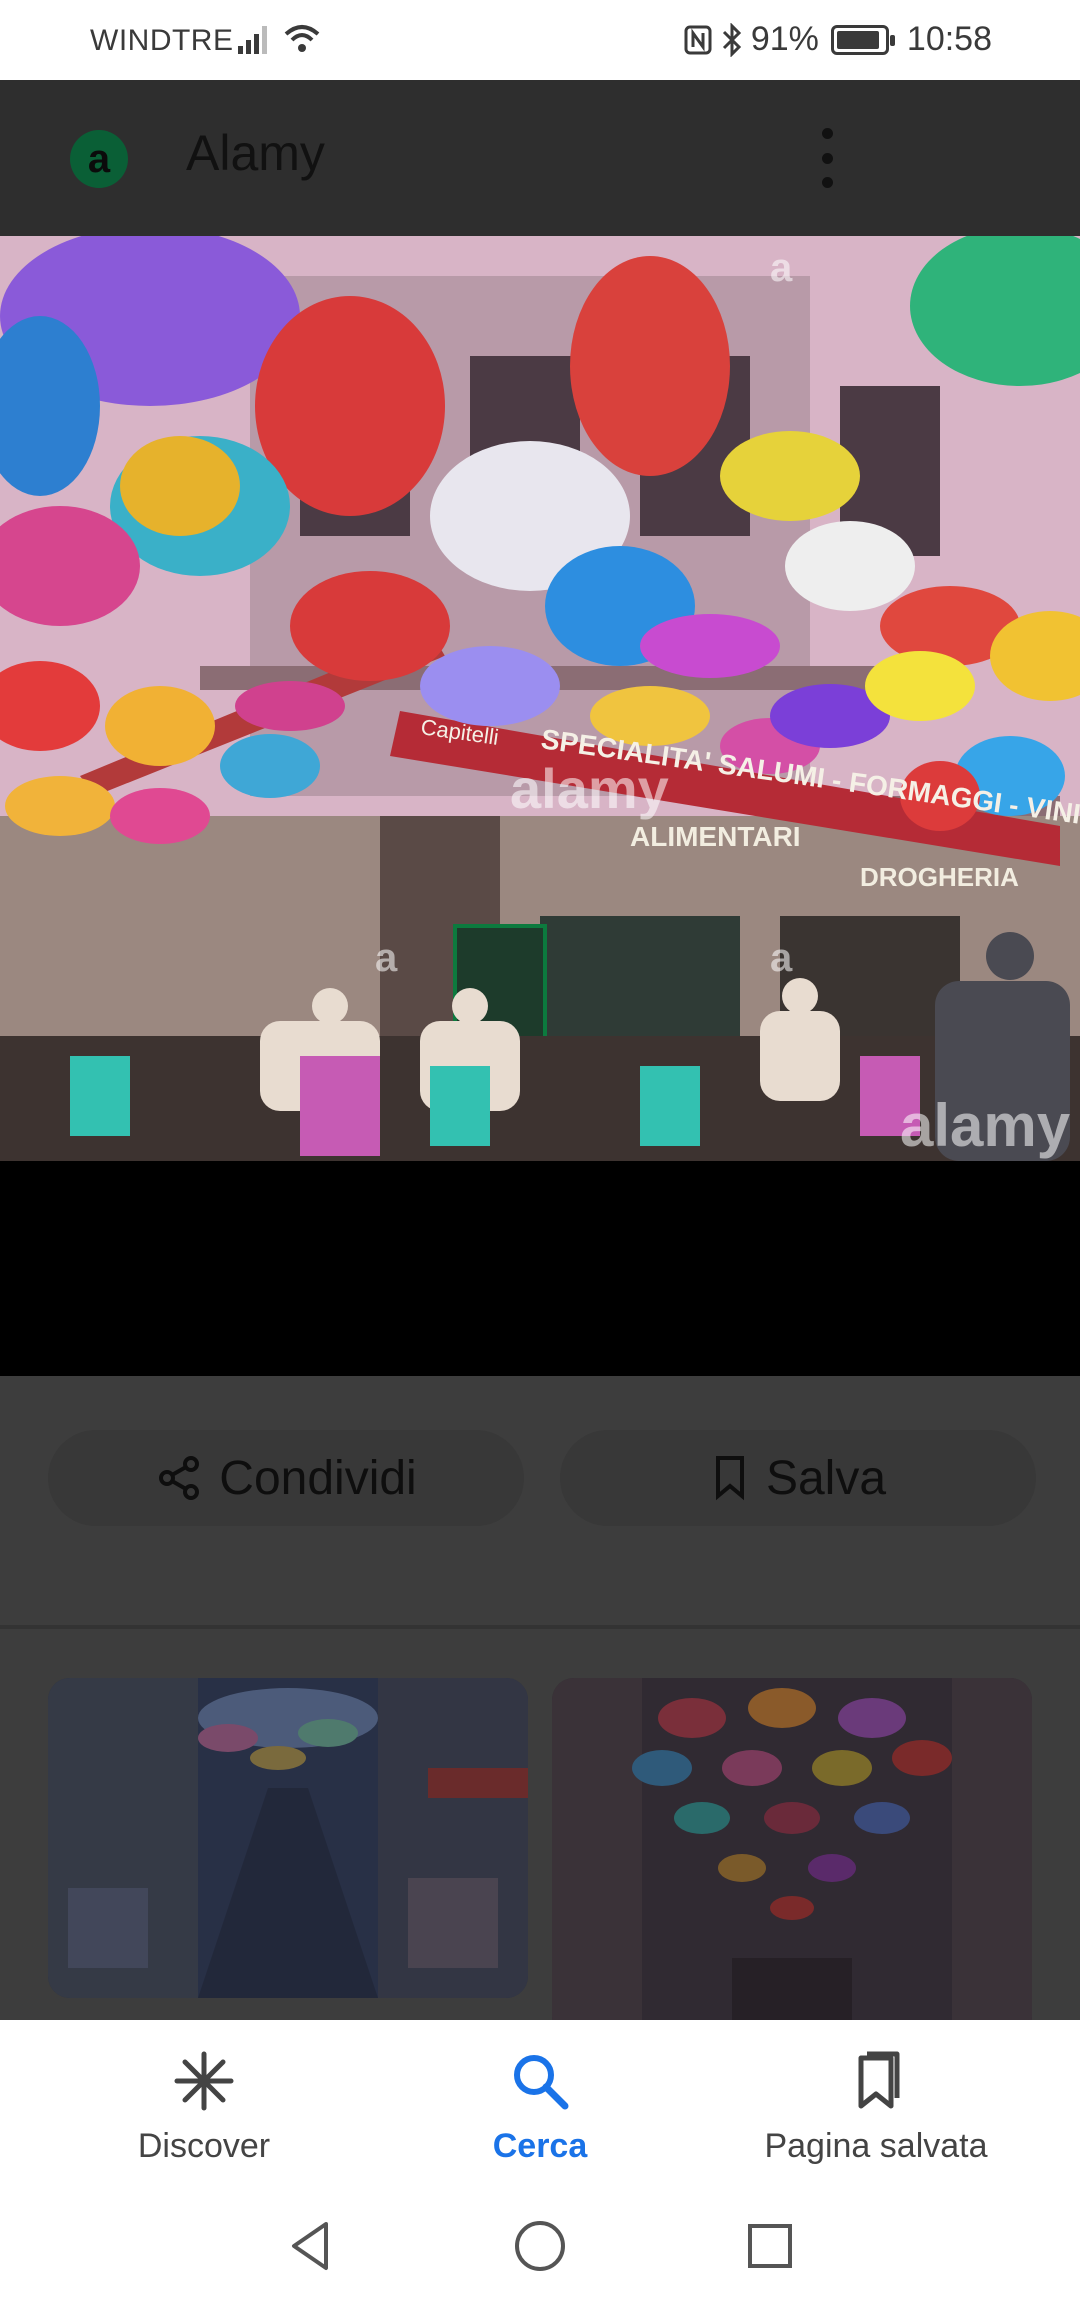 The height and width of the screenshot is (2311, 1080). I want to click on app-header: a Alamy, so click(540, 158).